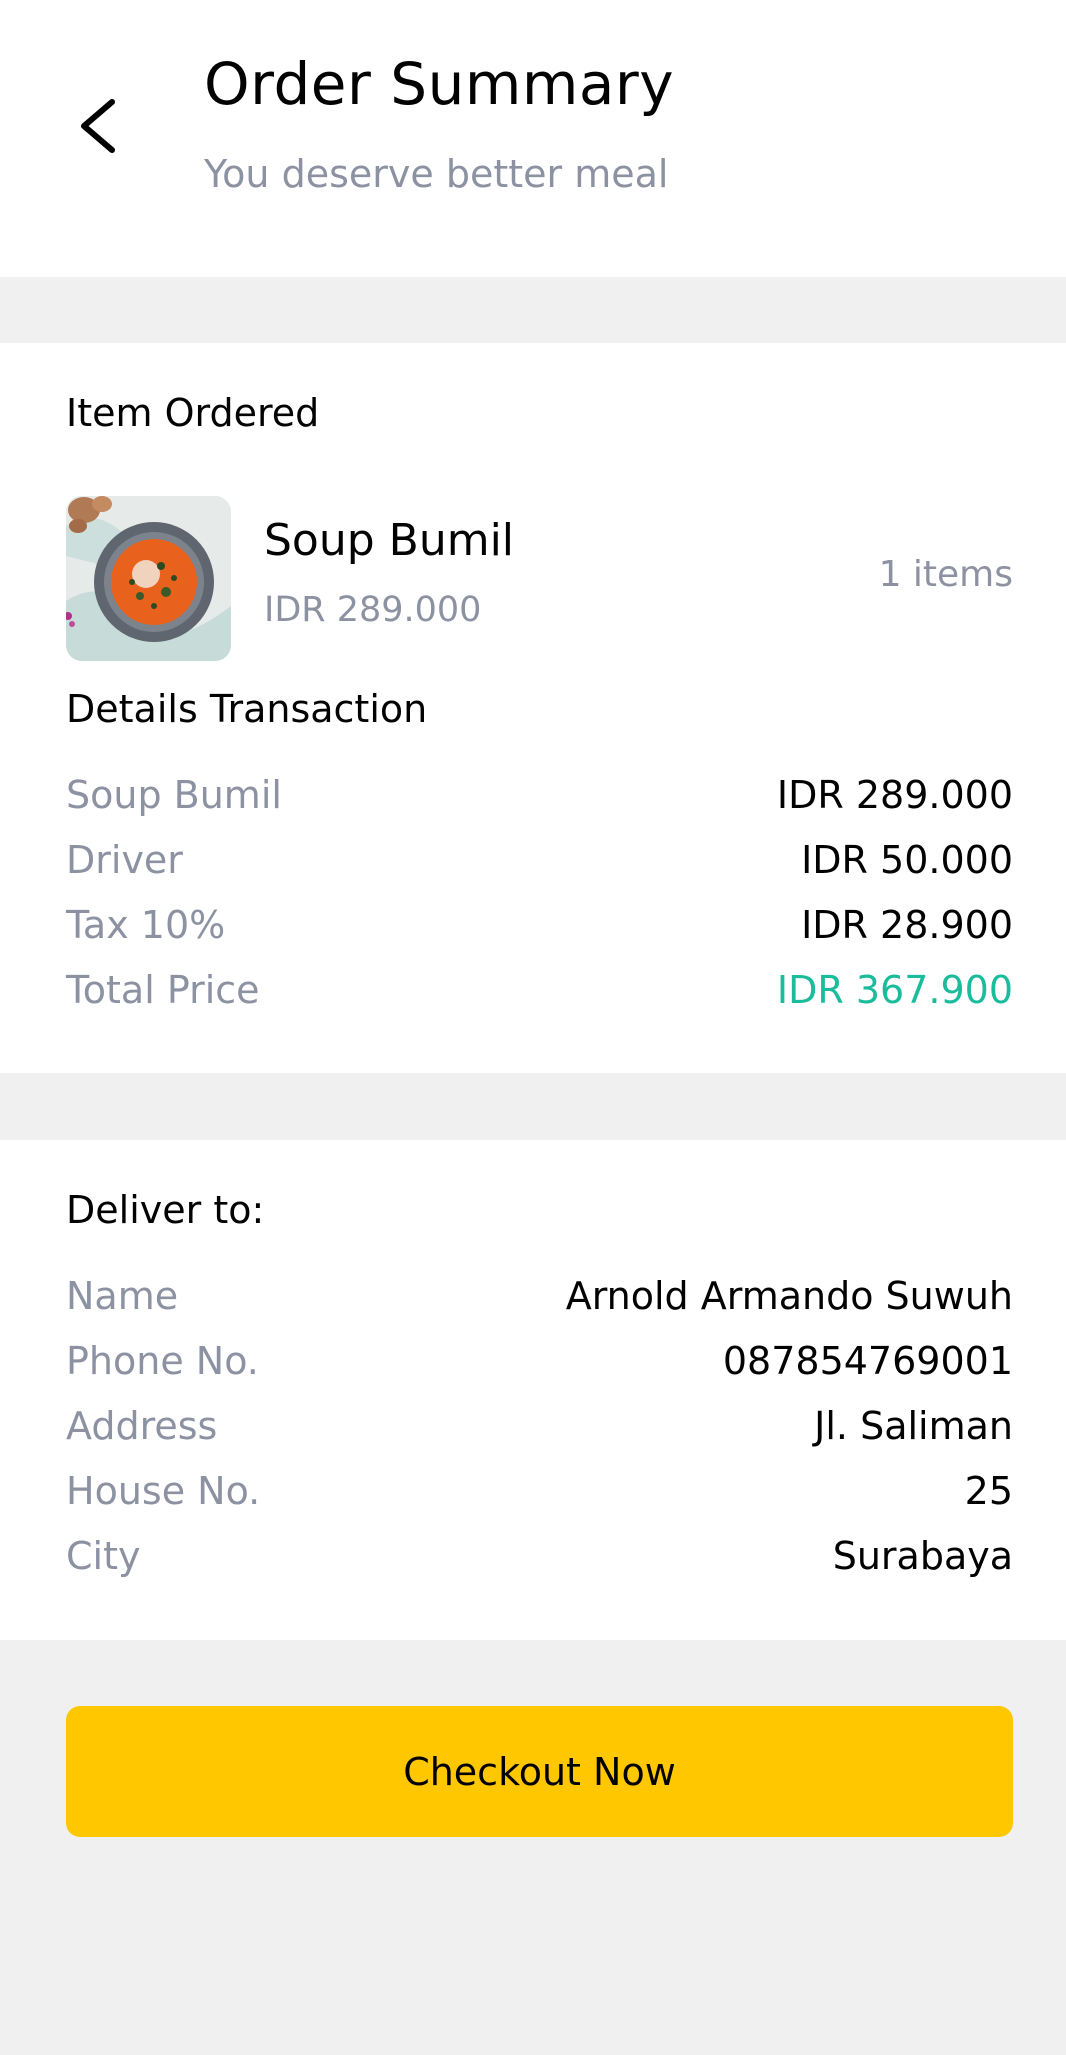 This screenshot has height=2055, width=1066. I want to click on food-name: Soup Bumil, so click(389, 540).